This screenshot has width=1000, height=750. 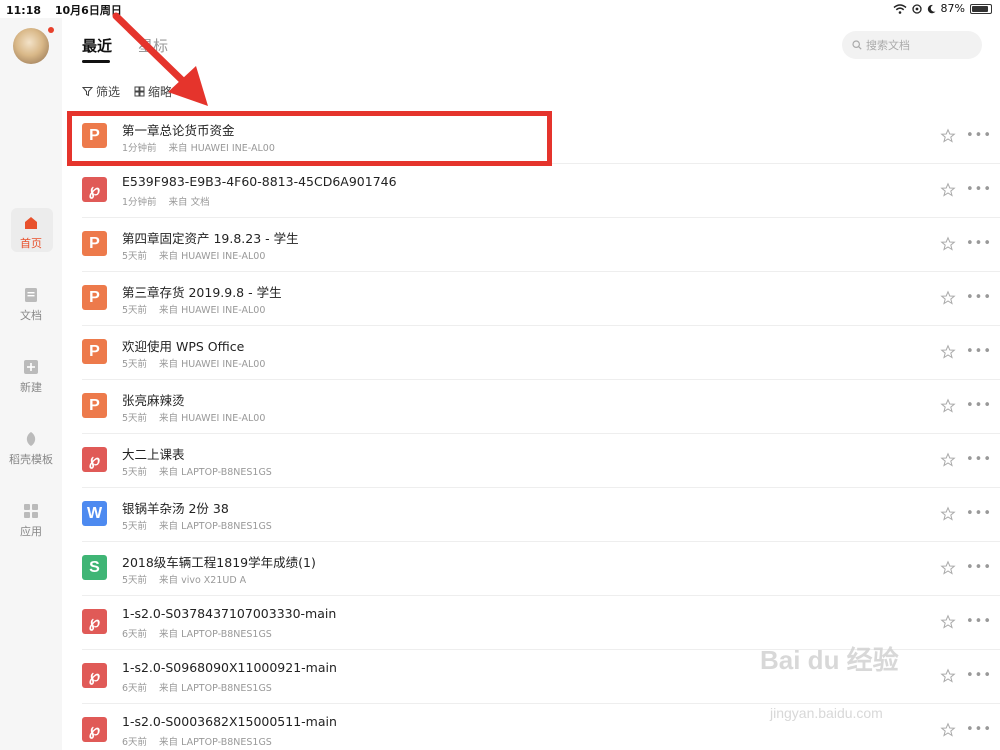 What do you see at coordinates (826, 713) in the screenshot?
I see `watermark-url: jingyan.baidu.com` at bounding box center [826, 713].